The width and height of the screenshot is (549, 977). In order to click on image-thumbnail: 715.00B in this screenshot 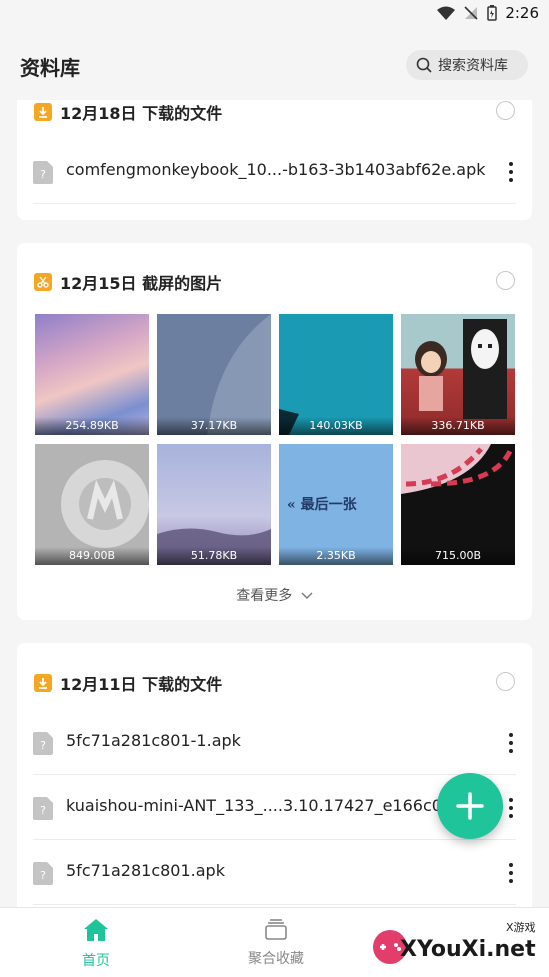, I will do `click(458, 504)`.